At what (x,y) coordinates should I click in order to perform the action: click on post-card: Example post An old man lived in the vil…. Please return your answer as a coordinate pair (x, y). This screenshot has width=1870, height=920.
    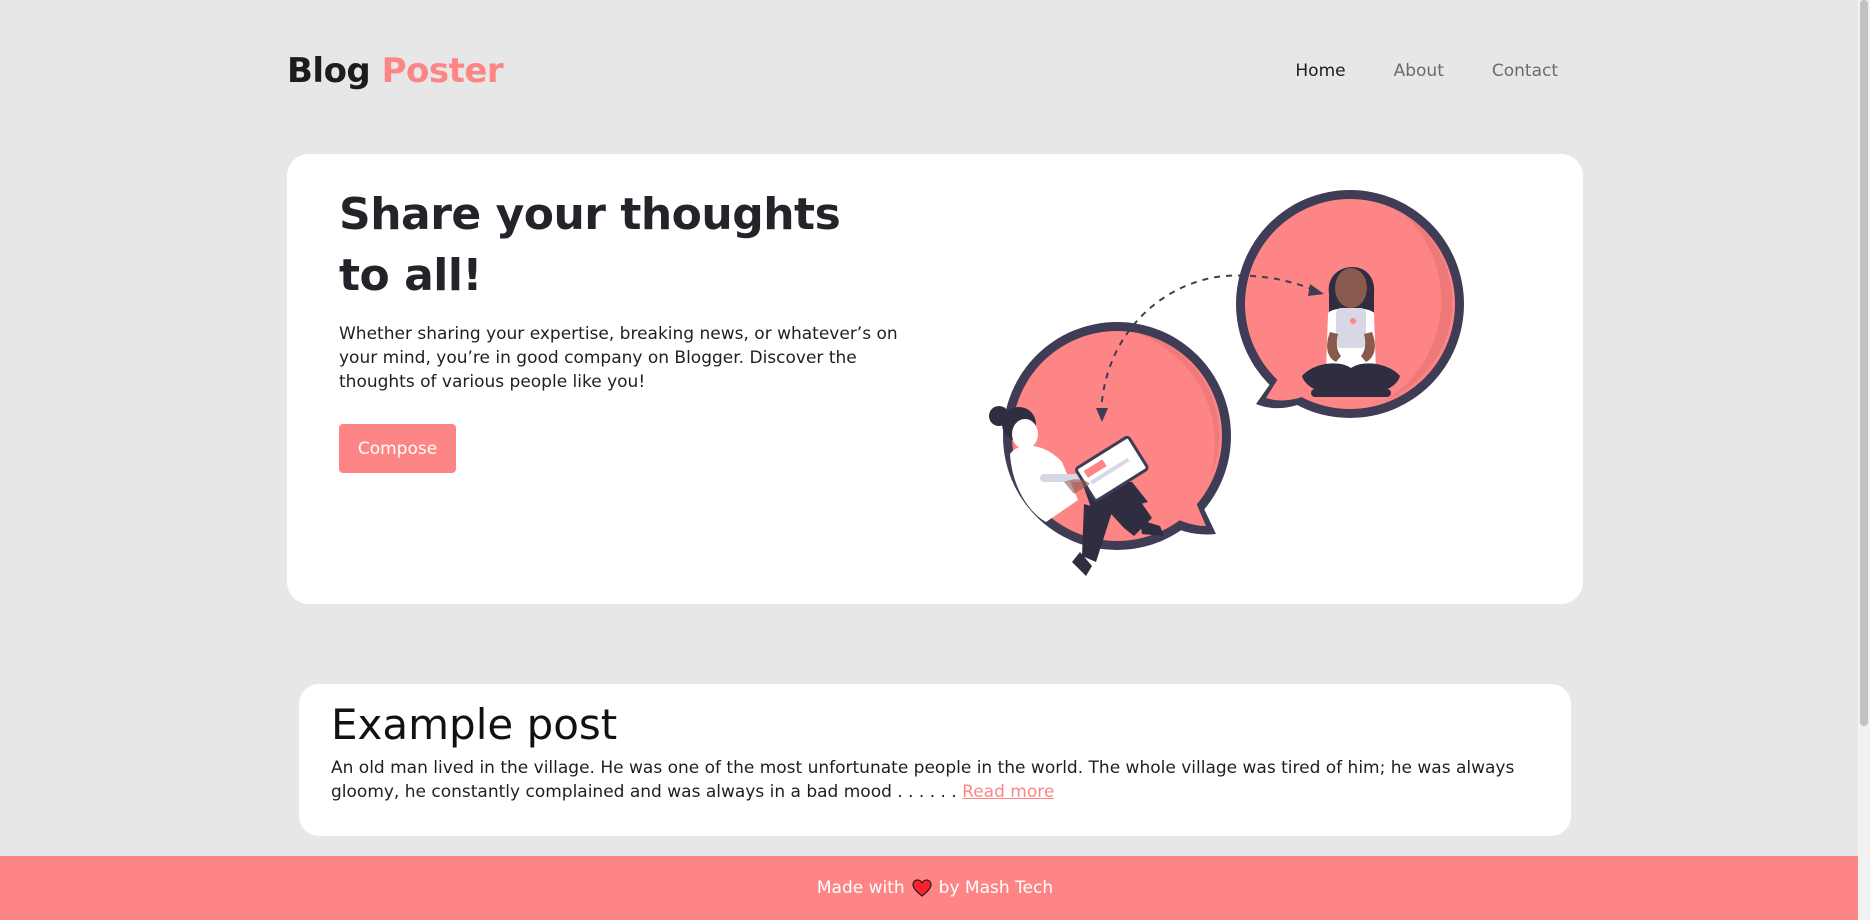
    Looking at the image, I should click on (935, 760).